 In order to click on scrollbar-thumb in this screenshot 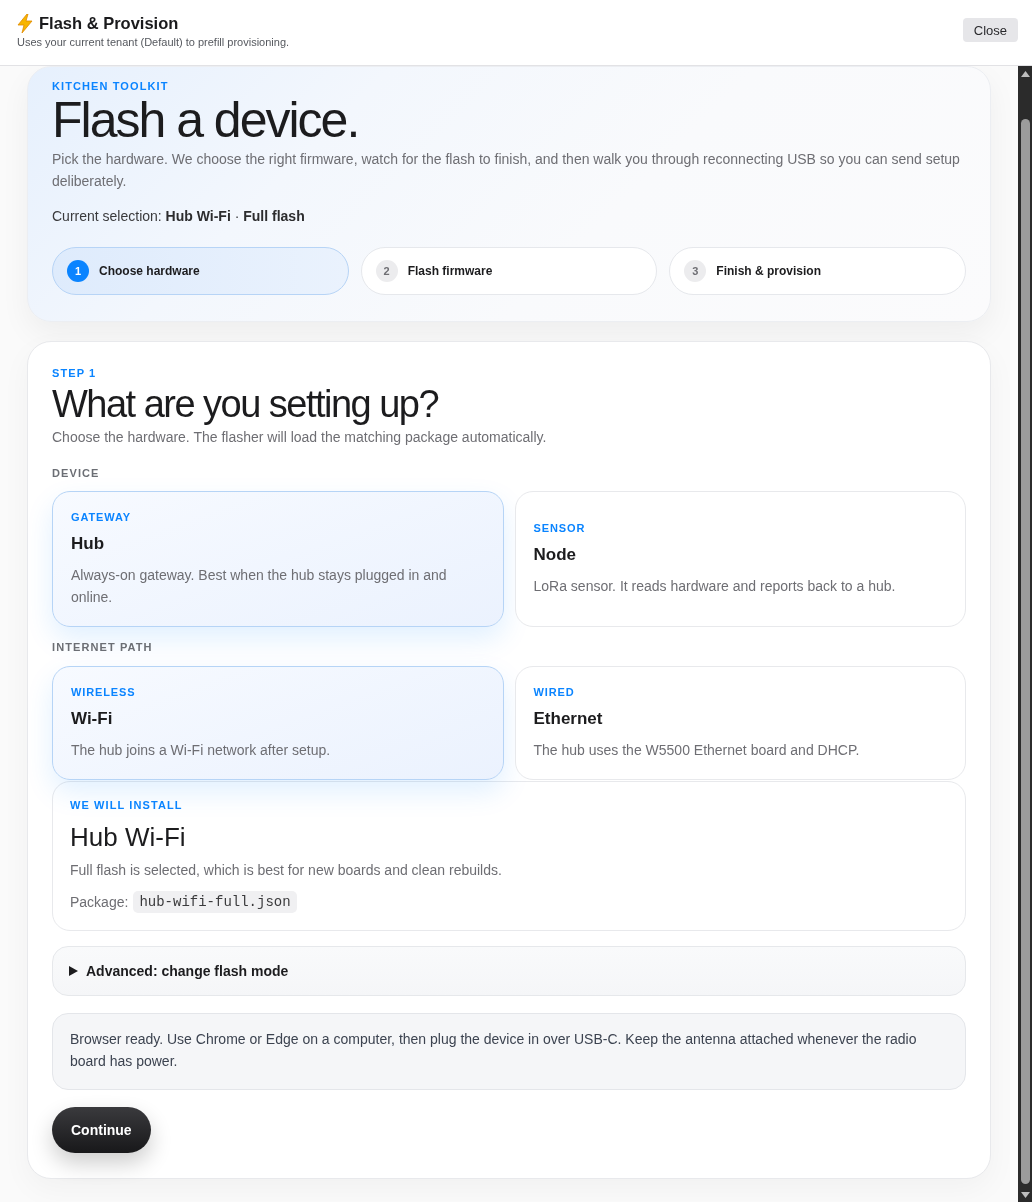, I will do `click(1025, 651)`.